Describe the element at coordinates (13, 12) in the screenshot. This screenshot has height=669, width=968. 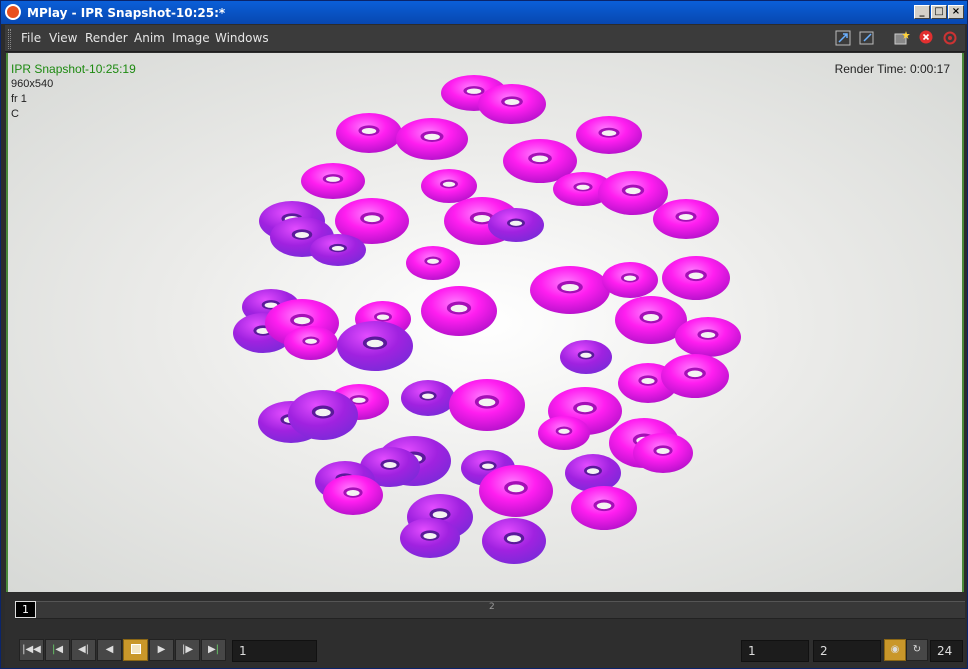
I see `houdini-logo-icon` at that location.